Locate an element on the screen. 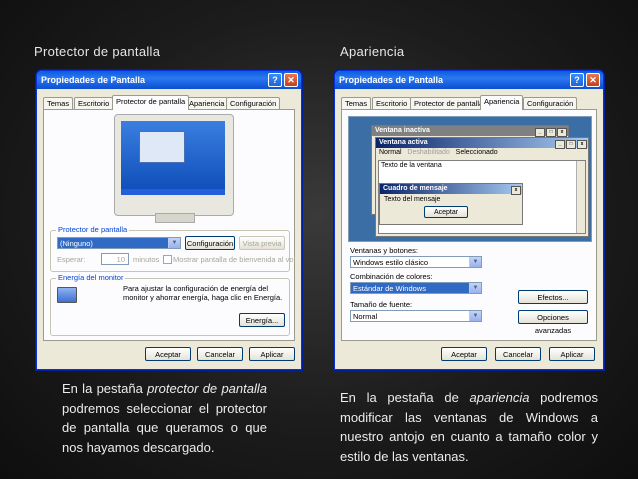  menu-bar-preview: Normal Deshabilitado Seleccionado is located at coordinates (482, 153).